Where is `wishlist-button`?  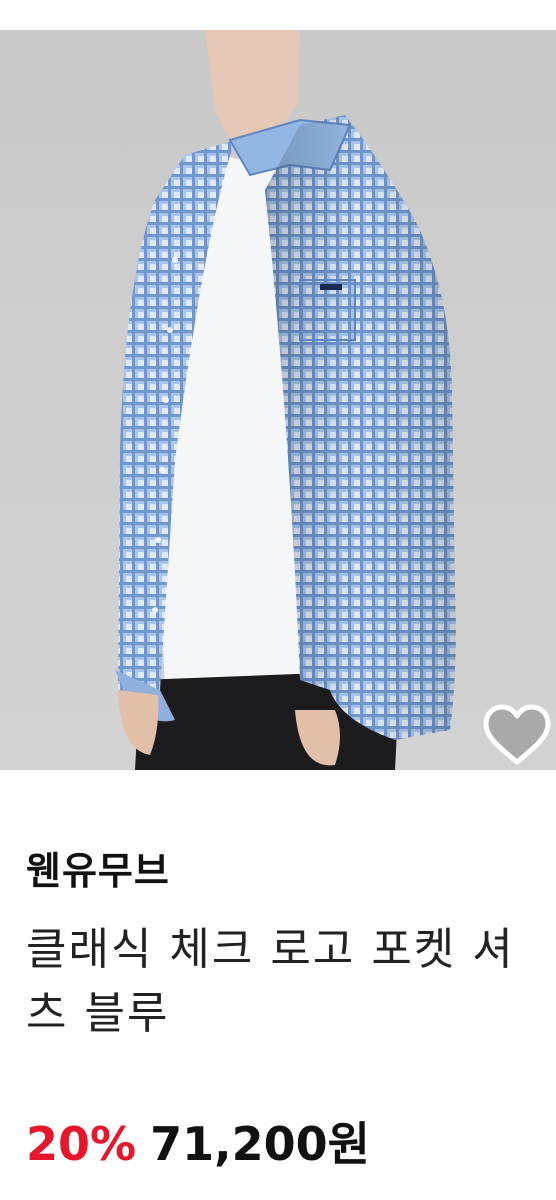 wishlist-button is located at coordinates (517, 735).